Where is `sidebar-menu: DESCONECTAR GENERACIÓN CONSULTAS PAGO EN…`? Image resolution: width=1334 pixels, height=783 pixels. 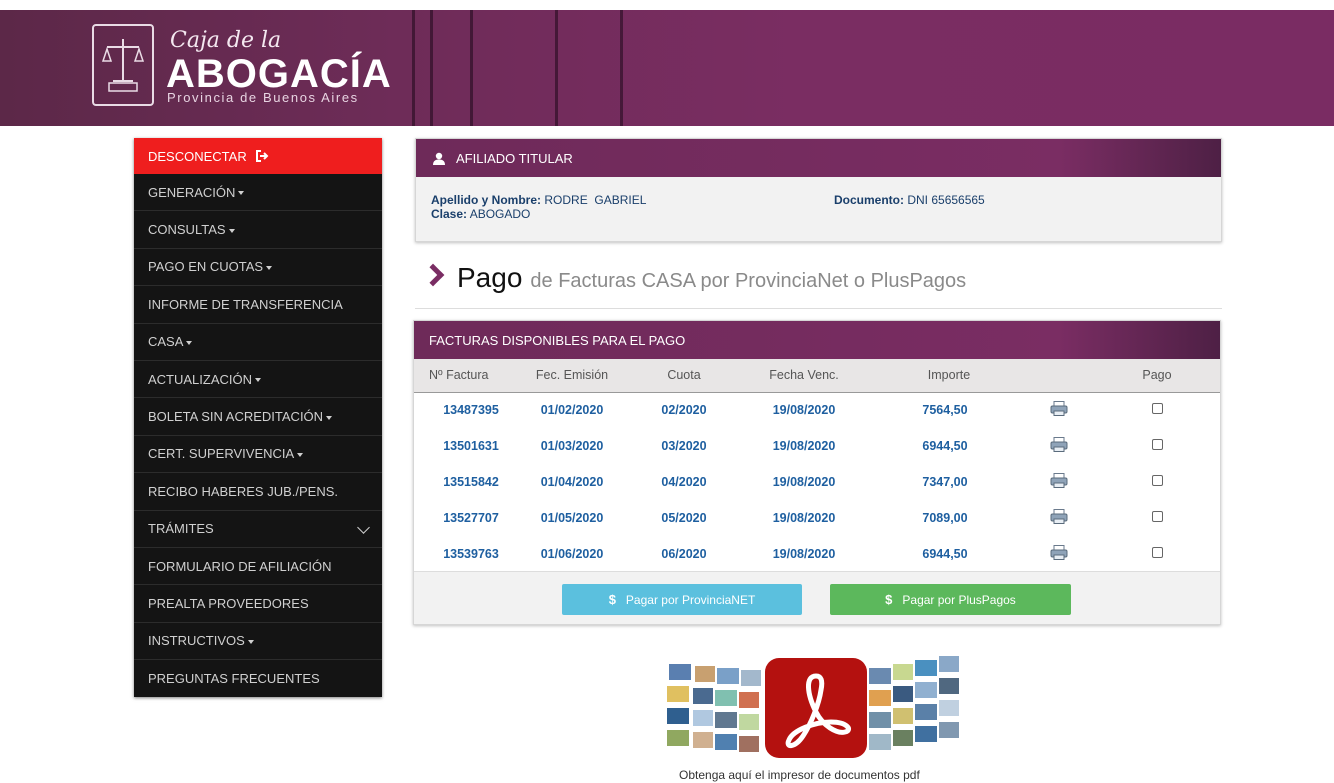 sidebar-menu: DESCONECTAR GENERACIÓN CONSULTAS PAGO EN… is located at coordinates (258, 418).